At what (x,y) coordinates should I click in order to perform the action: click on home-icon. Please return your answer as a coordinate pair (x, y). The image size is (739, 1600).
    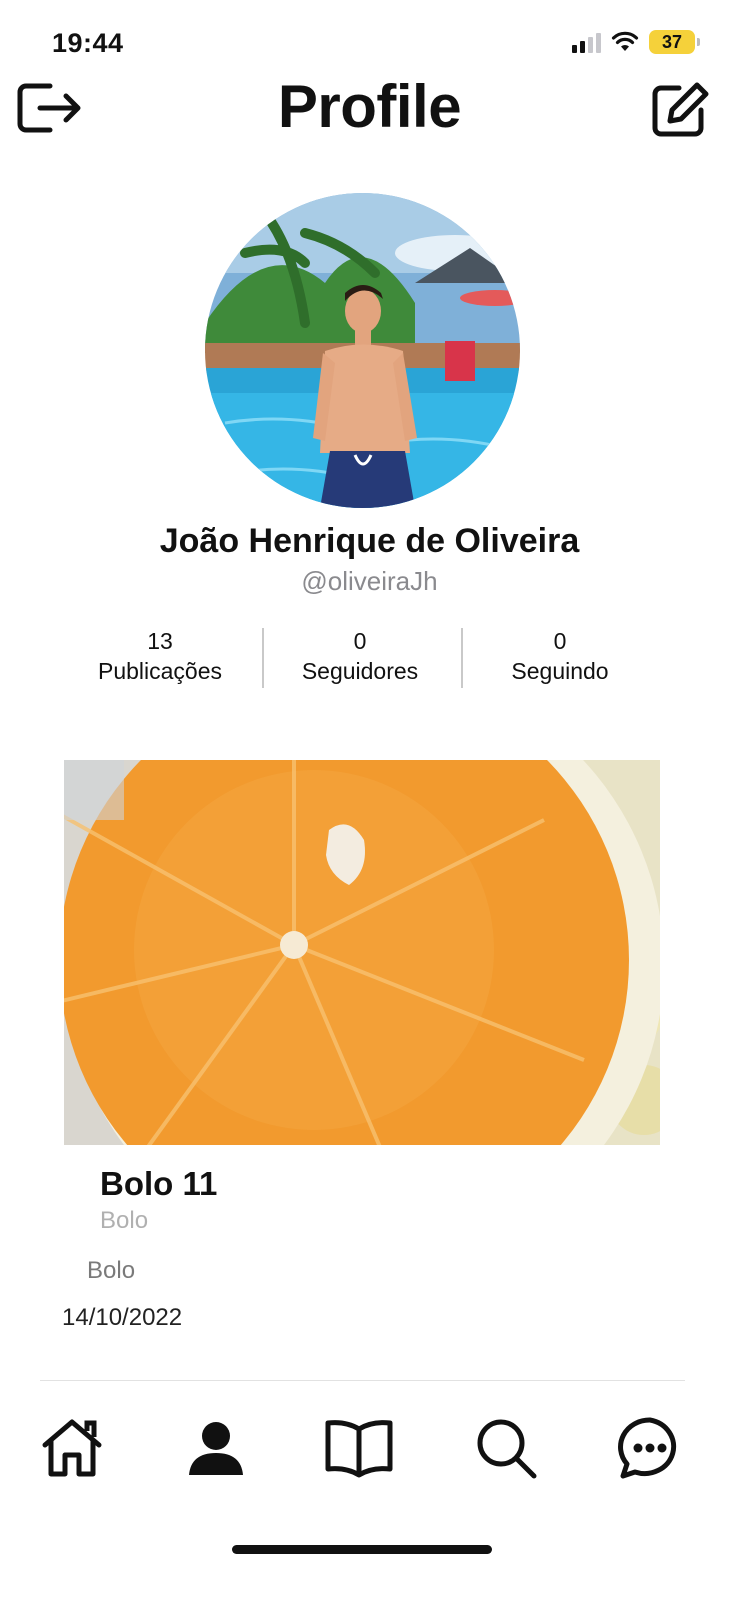
    Looking at the image, I should click on (72, 1448).